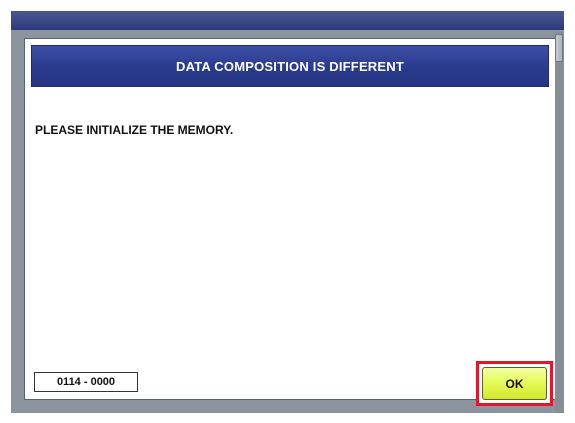 This screenshot has width=575, height=423. I want to click on dialog-title-bar: DATA COMPOSITION IS DIFFERENT, so click(290, 66).